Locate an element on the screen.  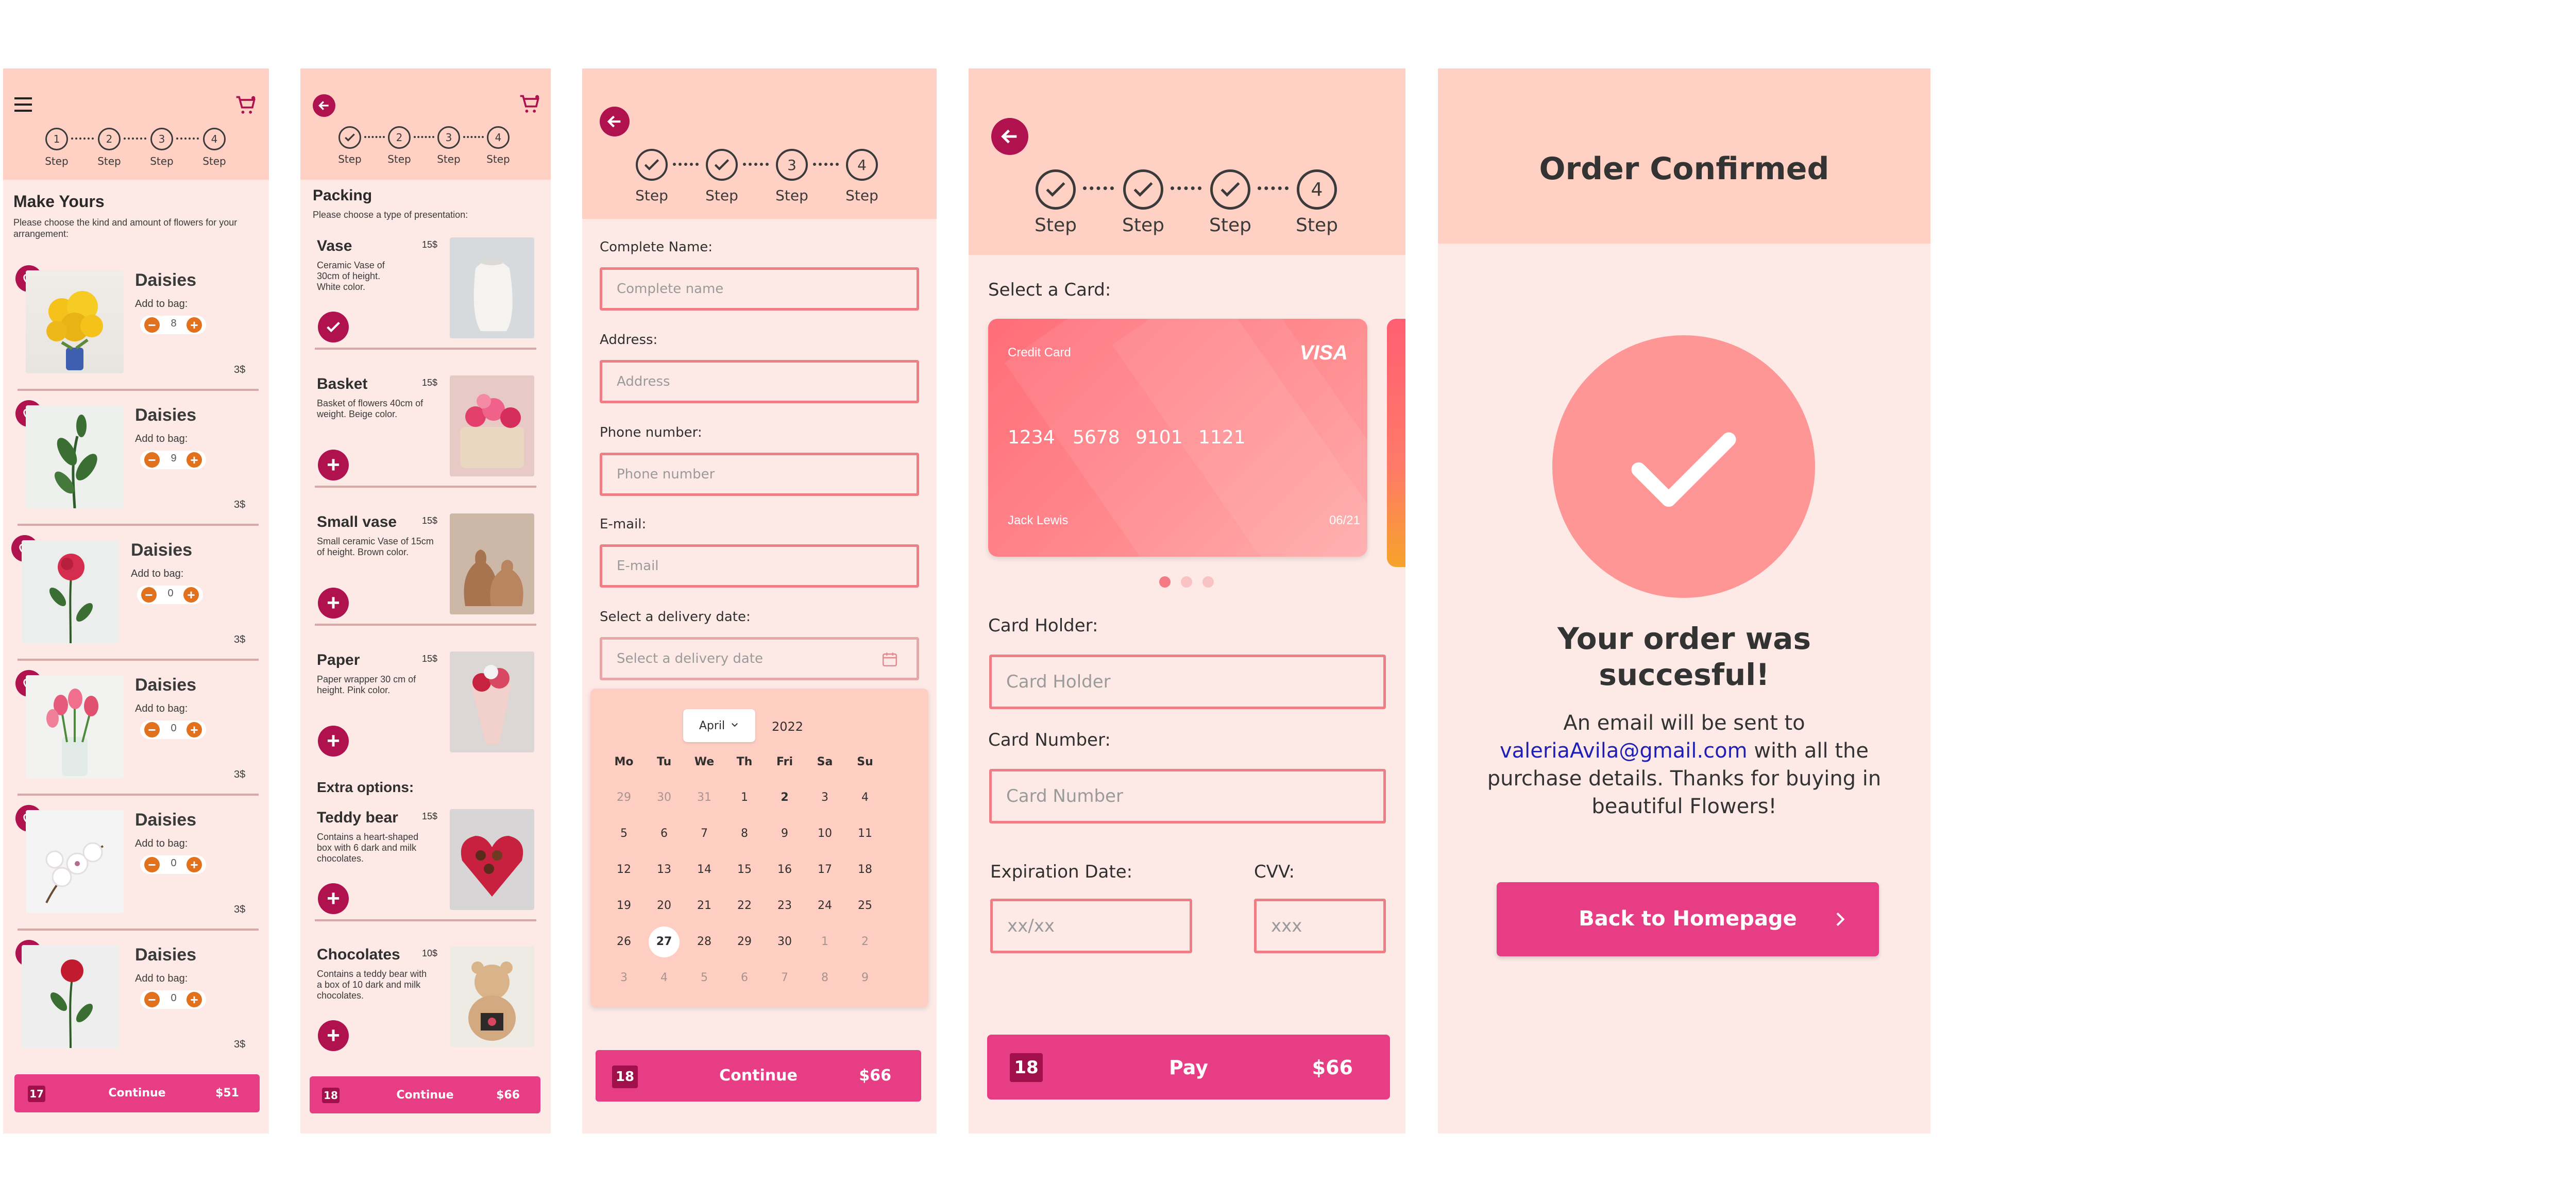
calendar-day: 28 is located at coordinates (704, 941).